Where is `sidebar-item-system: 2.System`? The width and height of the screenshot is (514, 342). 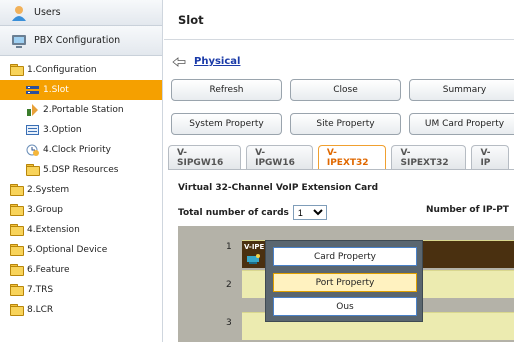 sidebar-item-system: 2.System is located at coordinates (81, 190).